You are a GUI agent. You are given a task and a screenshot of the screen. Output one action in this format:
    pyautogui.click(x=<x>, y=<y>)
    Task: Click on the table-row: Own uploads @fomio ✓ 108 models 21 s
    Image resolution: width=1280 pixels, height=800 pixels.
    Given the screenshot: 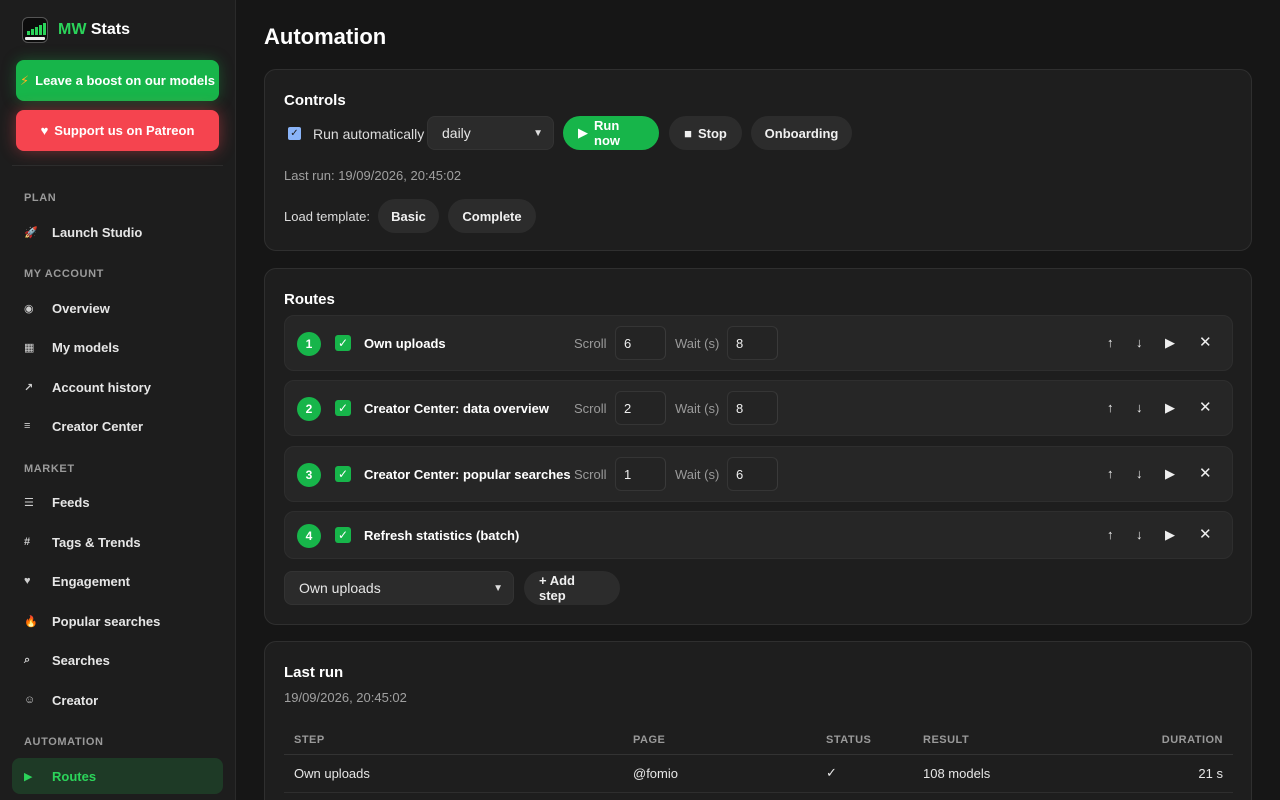 What is the action you would take?
    pyautogui.click(x=758, y=773)
    